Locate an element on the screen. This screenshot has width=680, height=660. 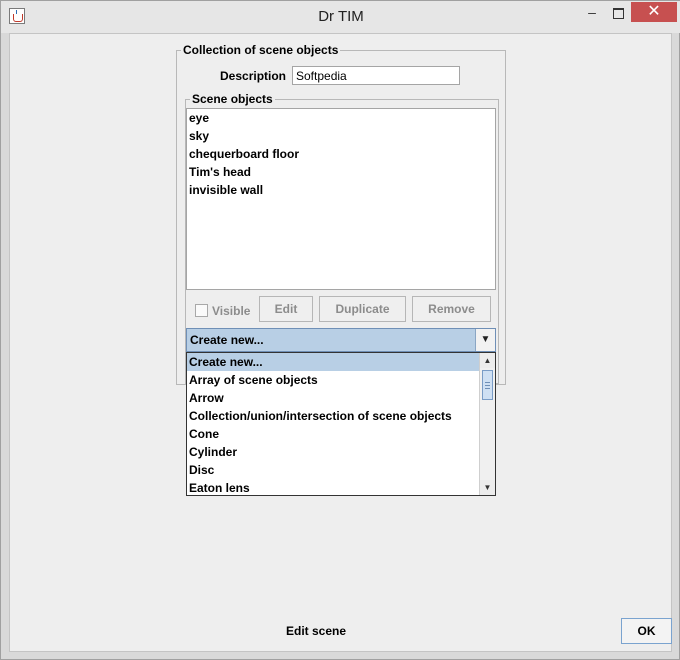
scene-objects-group-title: Scene objects is located at coordinates (232, 99).